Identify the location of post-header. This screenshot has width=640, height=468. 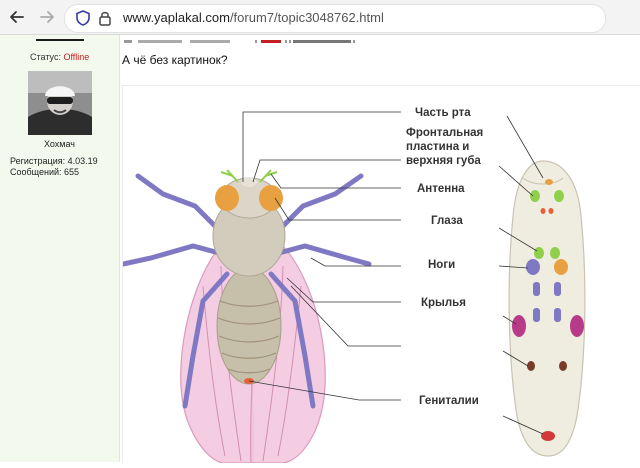
(380, 39).